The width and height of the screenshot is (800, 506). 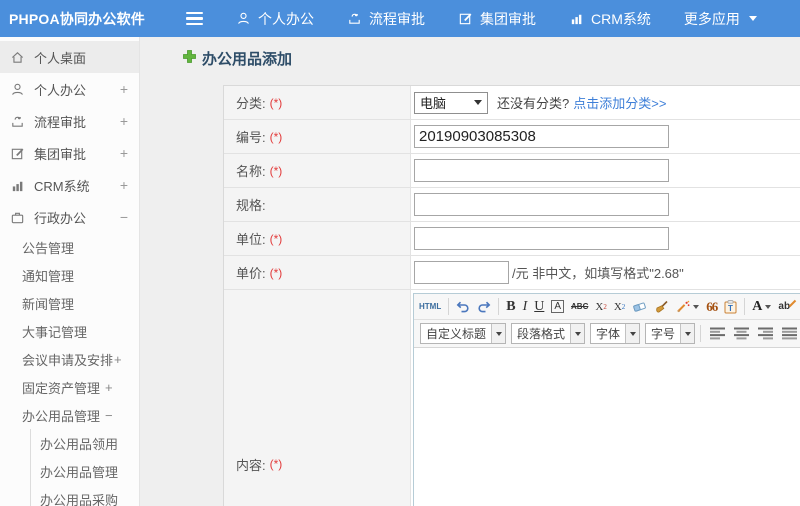 What do you see at coordinates (541, 204) in the screenshot?
I see `spec-input` at bounding box center [541, 204].